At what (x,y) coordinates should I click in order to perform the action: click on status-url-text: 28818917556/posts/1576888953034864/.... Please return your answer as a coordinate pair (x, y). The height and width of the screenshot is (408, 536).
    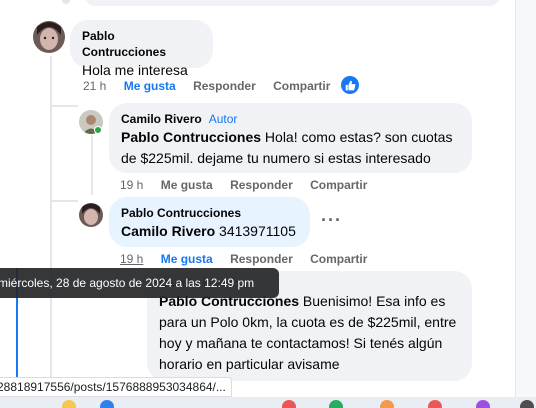
    Looking at the image, I should click on (113, 387).